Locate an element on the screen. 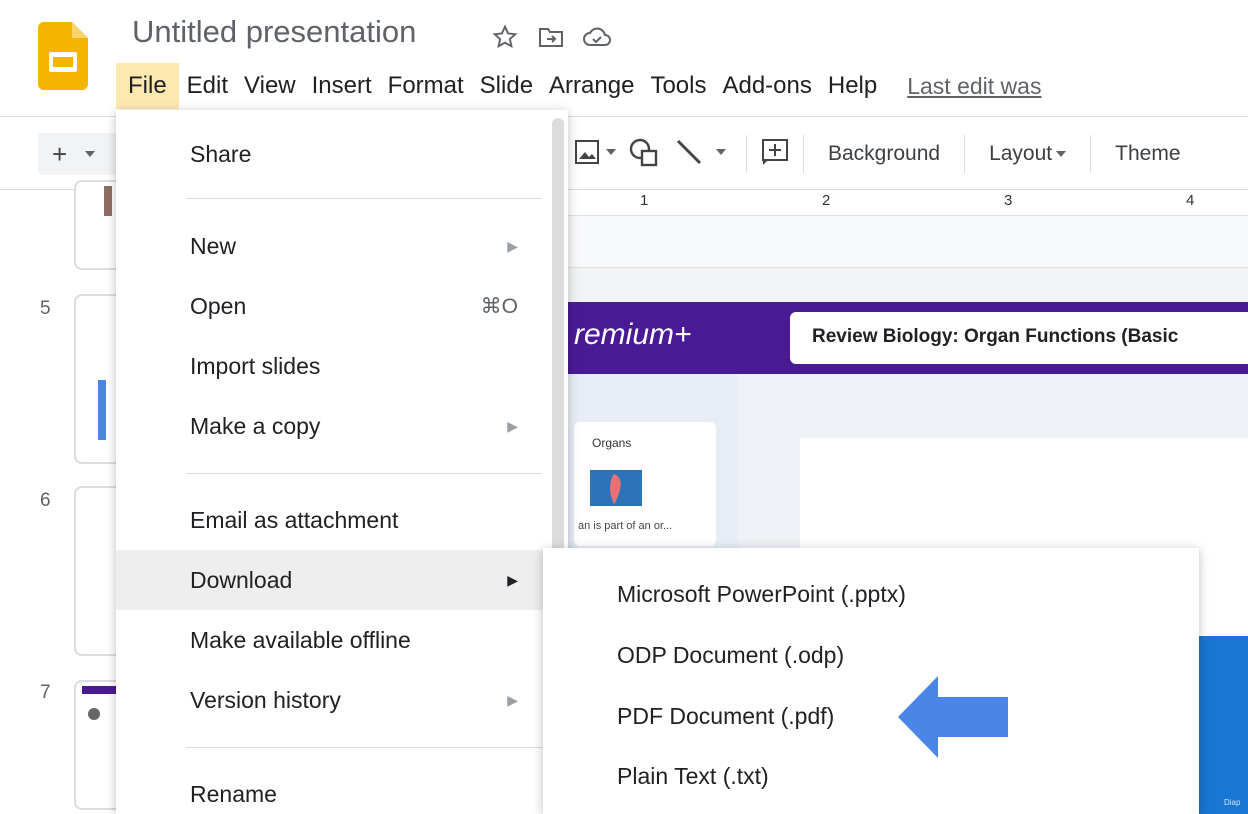 This screenshot has width=1248, height=814. menu-arrange: Arrange is located at coordinates (591, 86).